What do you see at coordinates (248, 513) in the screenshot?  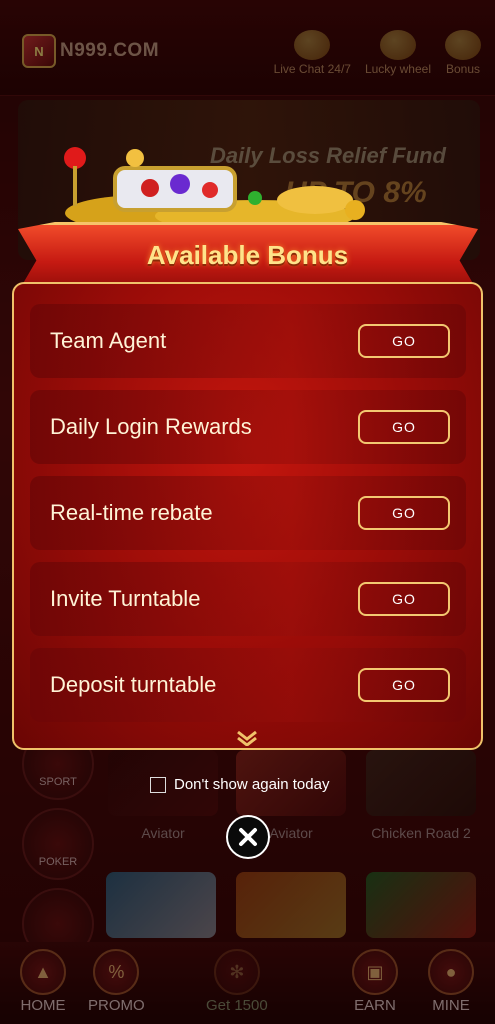 I see `bonus-row-rebate: Real-time rebate GO` at bounding box center [248, 513].